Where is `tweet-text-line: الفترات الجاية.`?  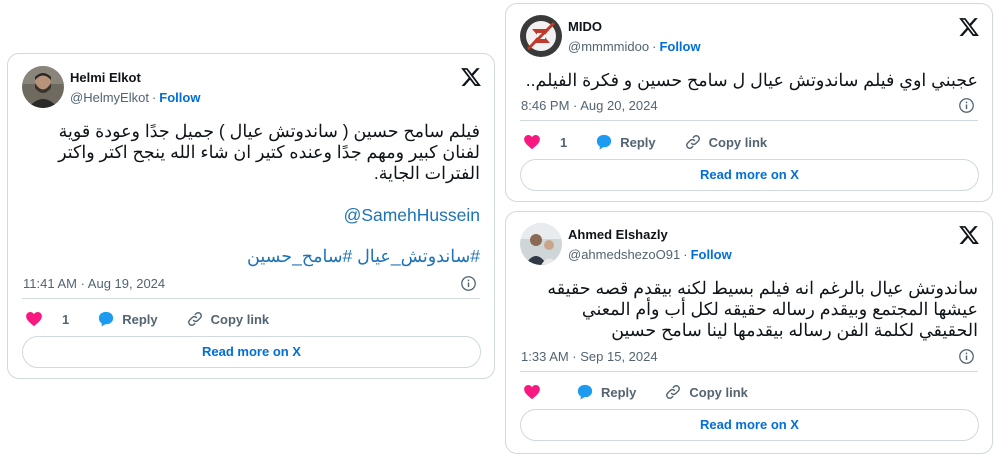
tweet-text-line: الفترات الجاية. is located at coordinates (426, 173).